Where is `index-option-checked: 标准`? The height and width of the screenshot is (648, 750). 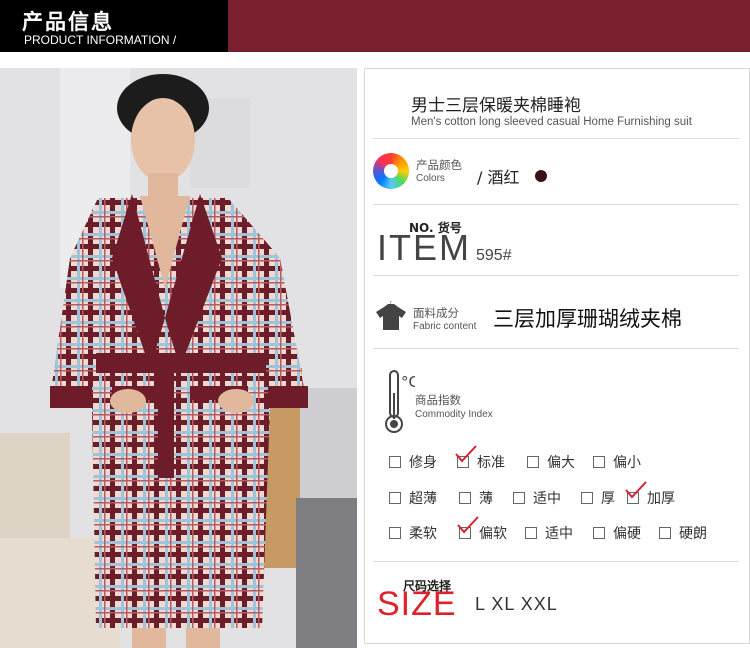
index-option-checked: 标准 is located at coordinates (480, 458).